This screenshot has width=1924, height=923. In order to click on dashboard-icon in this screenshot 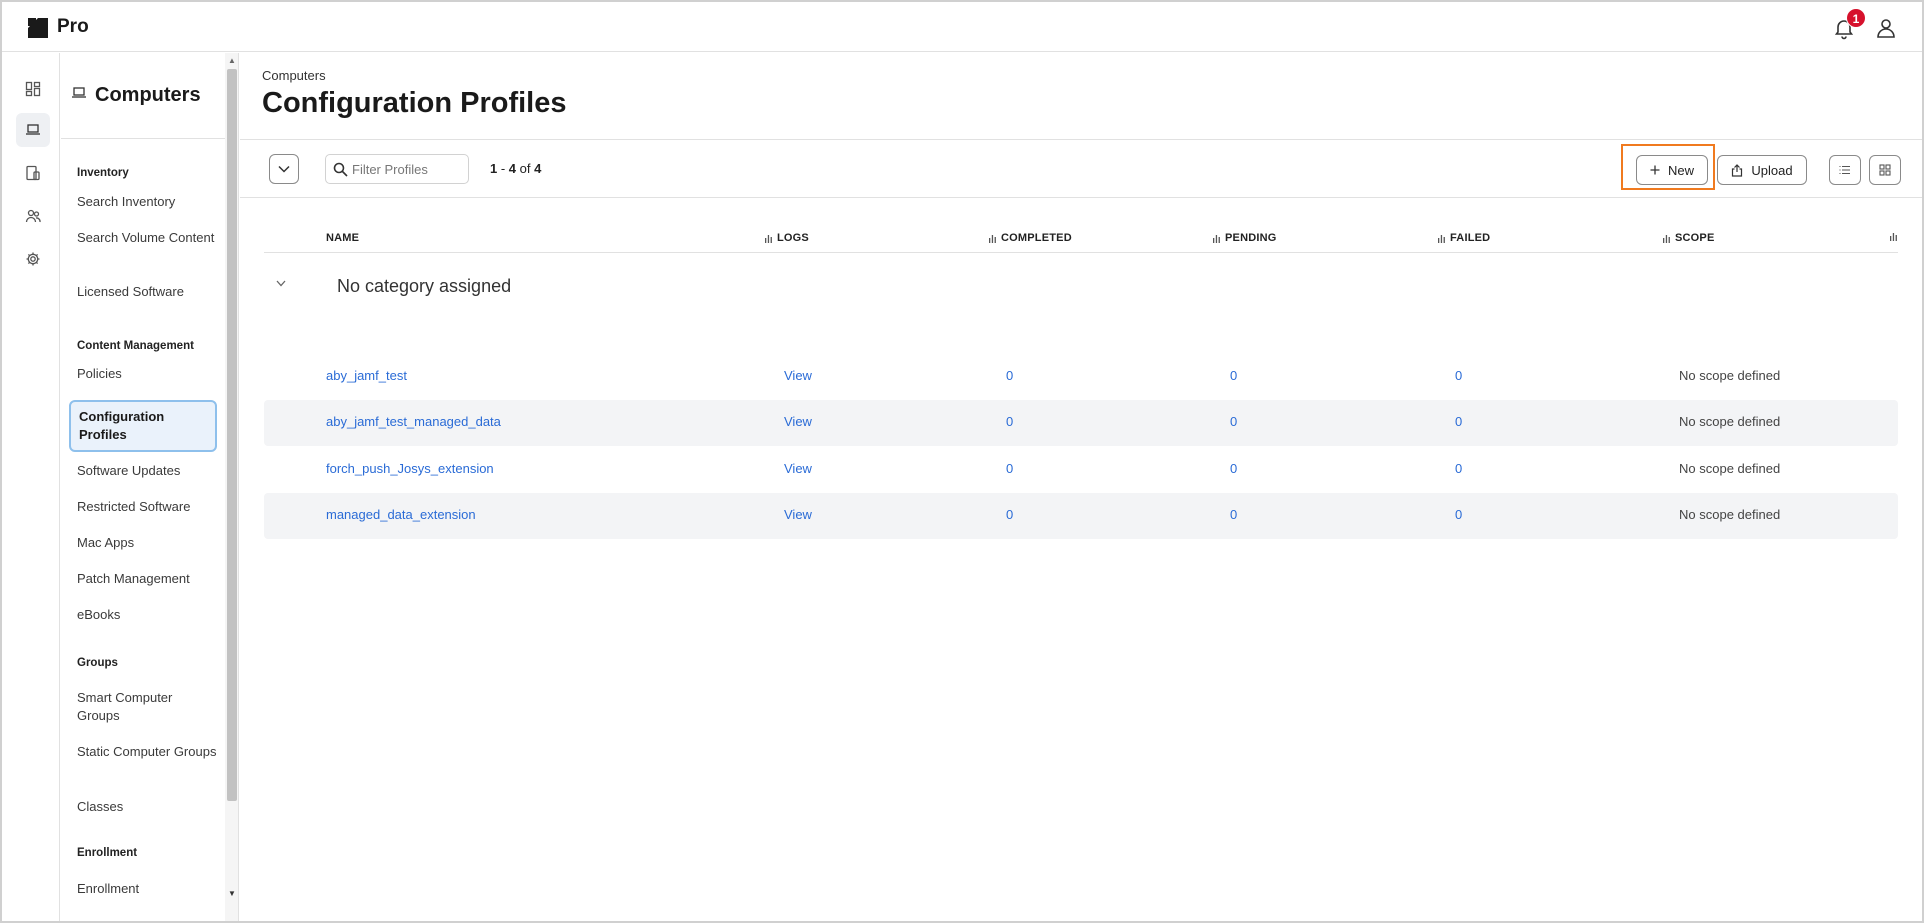, I will do `click(33, 89)`.